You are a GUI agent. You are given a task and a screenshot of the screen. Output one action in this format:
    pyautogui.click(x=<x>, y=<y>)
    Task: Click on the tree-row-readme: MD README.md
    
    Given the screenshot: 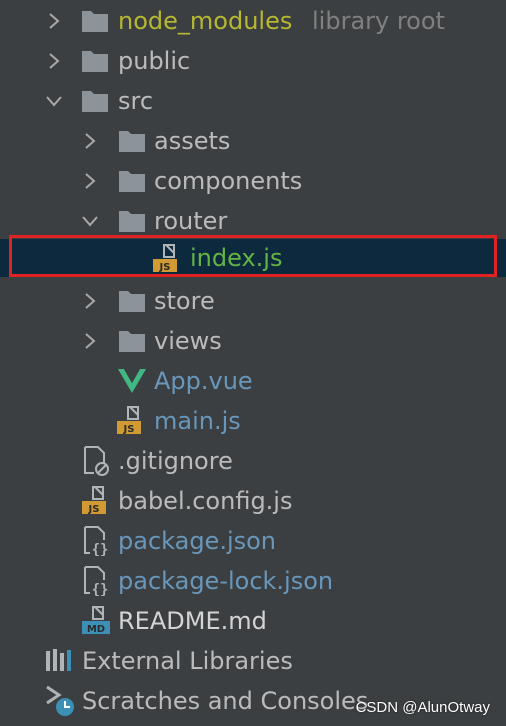 What is the action you would take?
    pyautogui.click(x=253, y=621)
    